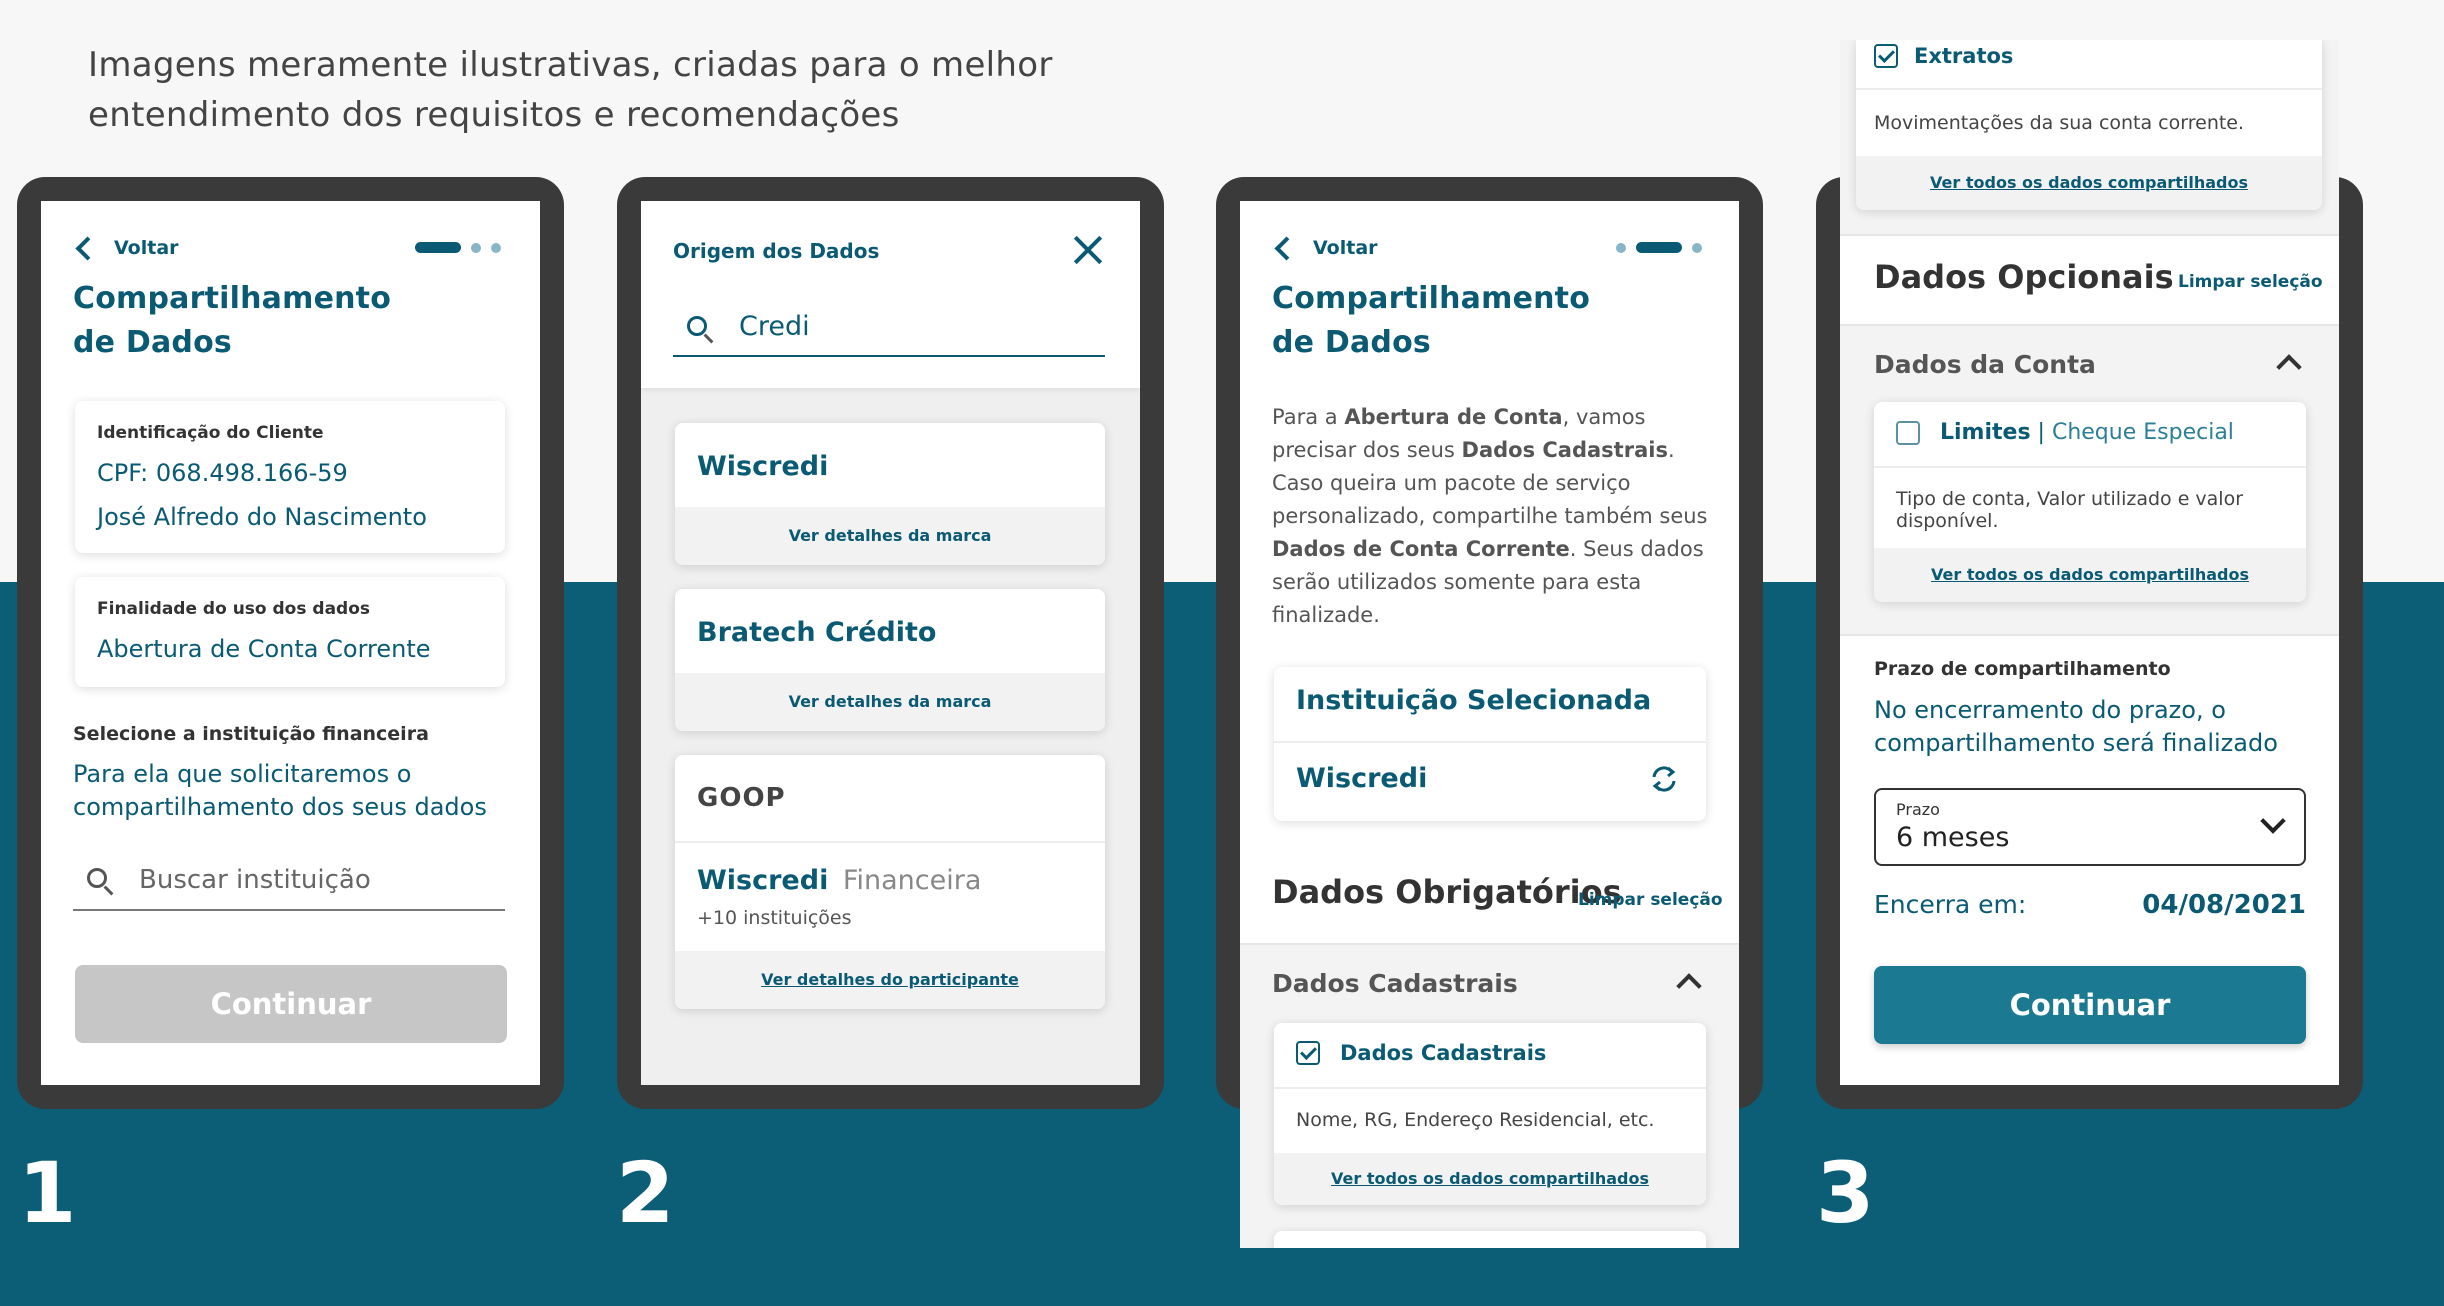 This screenshot has height=1306, width=2444. I want to click on step-indicator, so click(458, 247).